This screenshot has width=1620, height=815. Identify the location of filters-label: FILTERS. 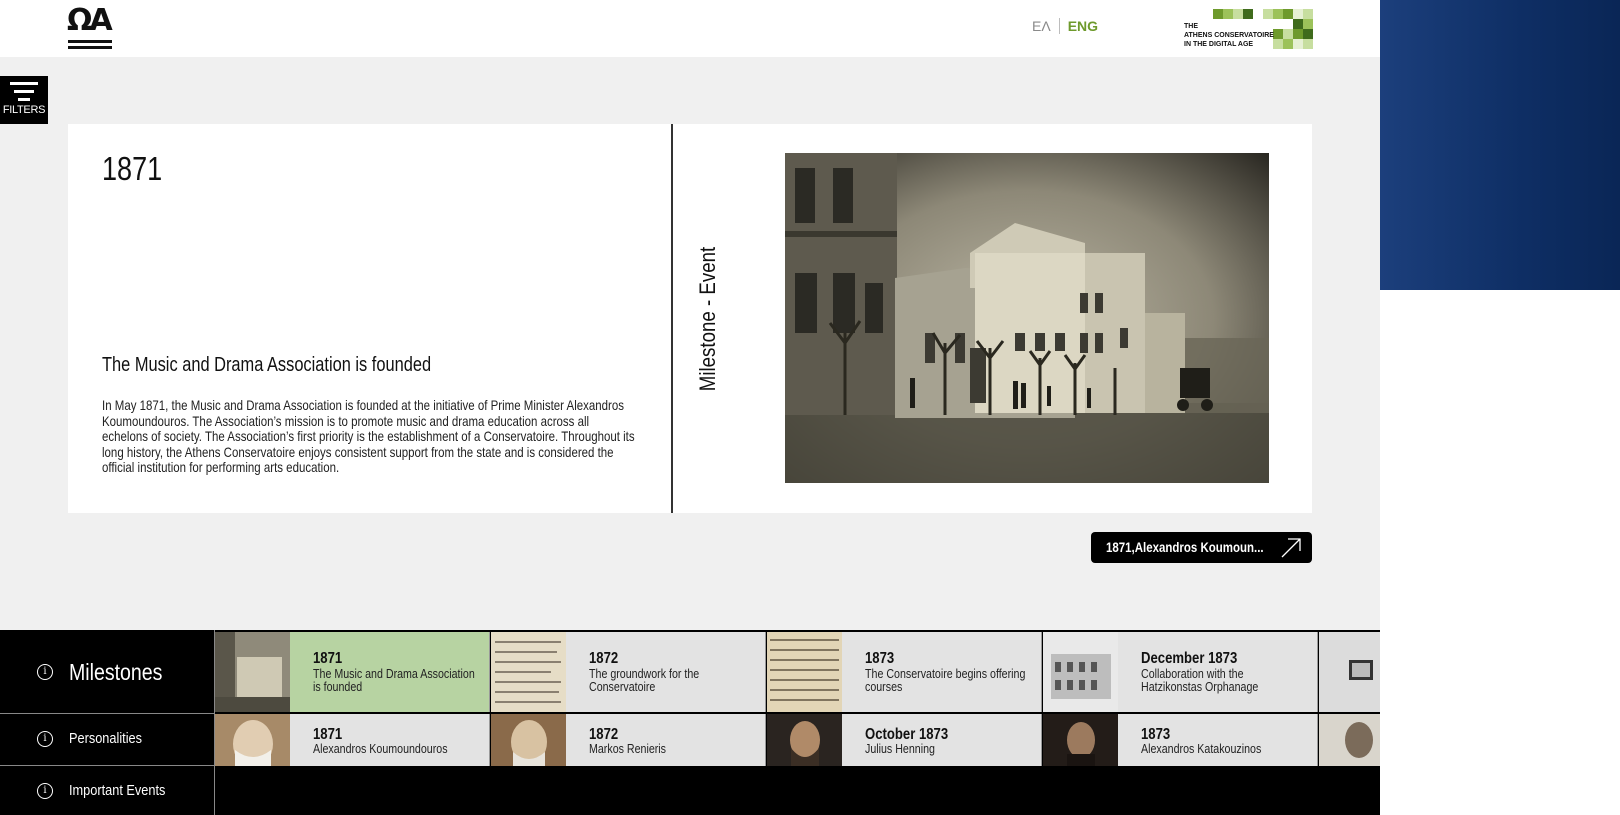
(24, 110).